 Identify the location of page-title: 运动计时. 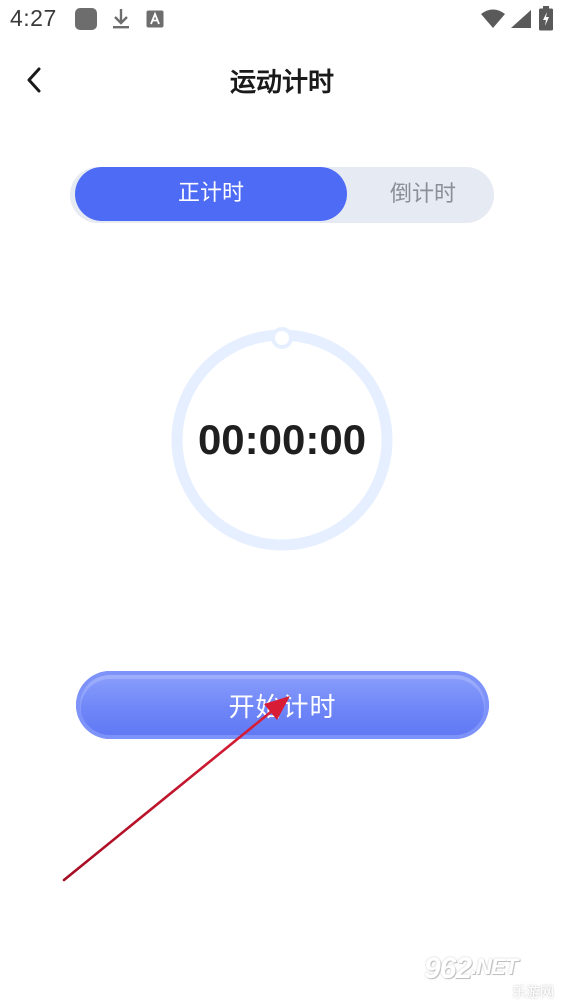
(281, 83).